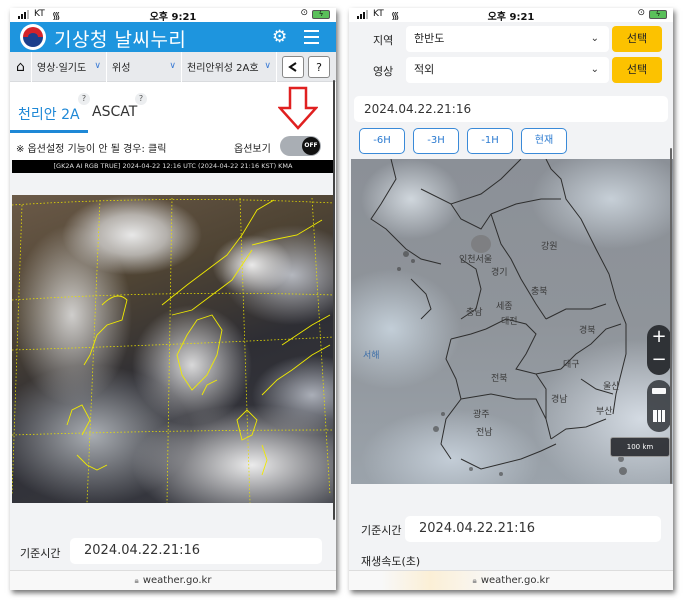  Describe the element at coordinates (311, 37) in the screenshot. I see `hamburger-menu-icon` at that location.